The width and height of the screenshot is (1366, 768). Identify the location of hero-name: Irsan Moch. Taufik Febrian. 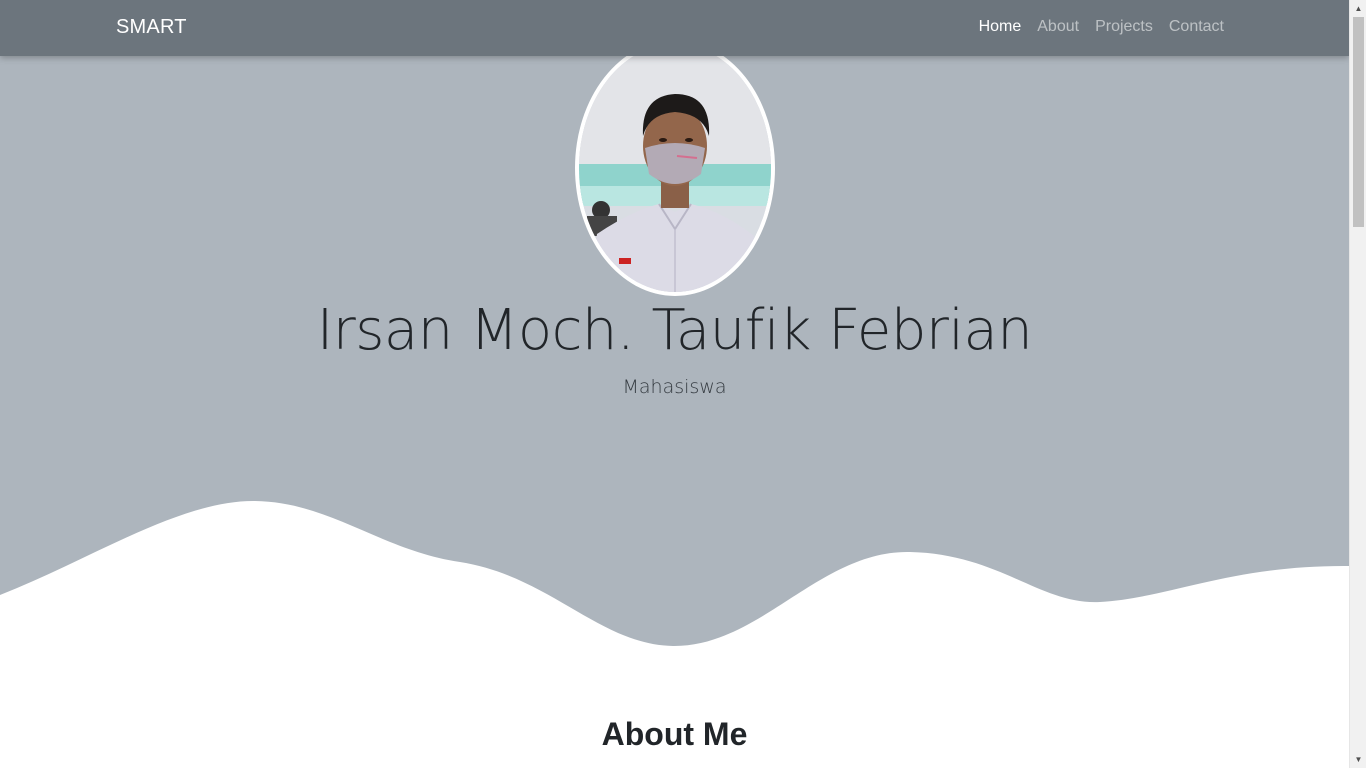
(674, 330).